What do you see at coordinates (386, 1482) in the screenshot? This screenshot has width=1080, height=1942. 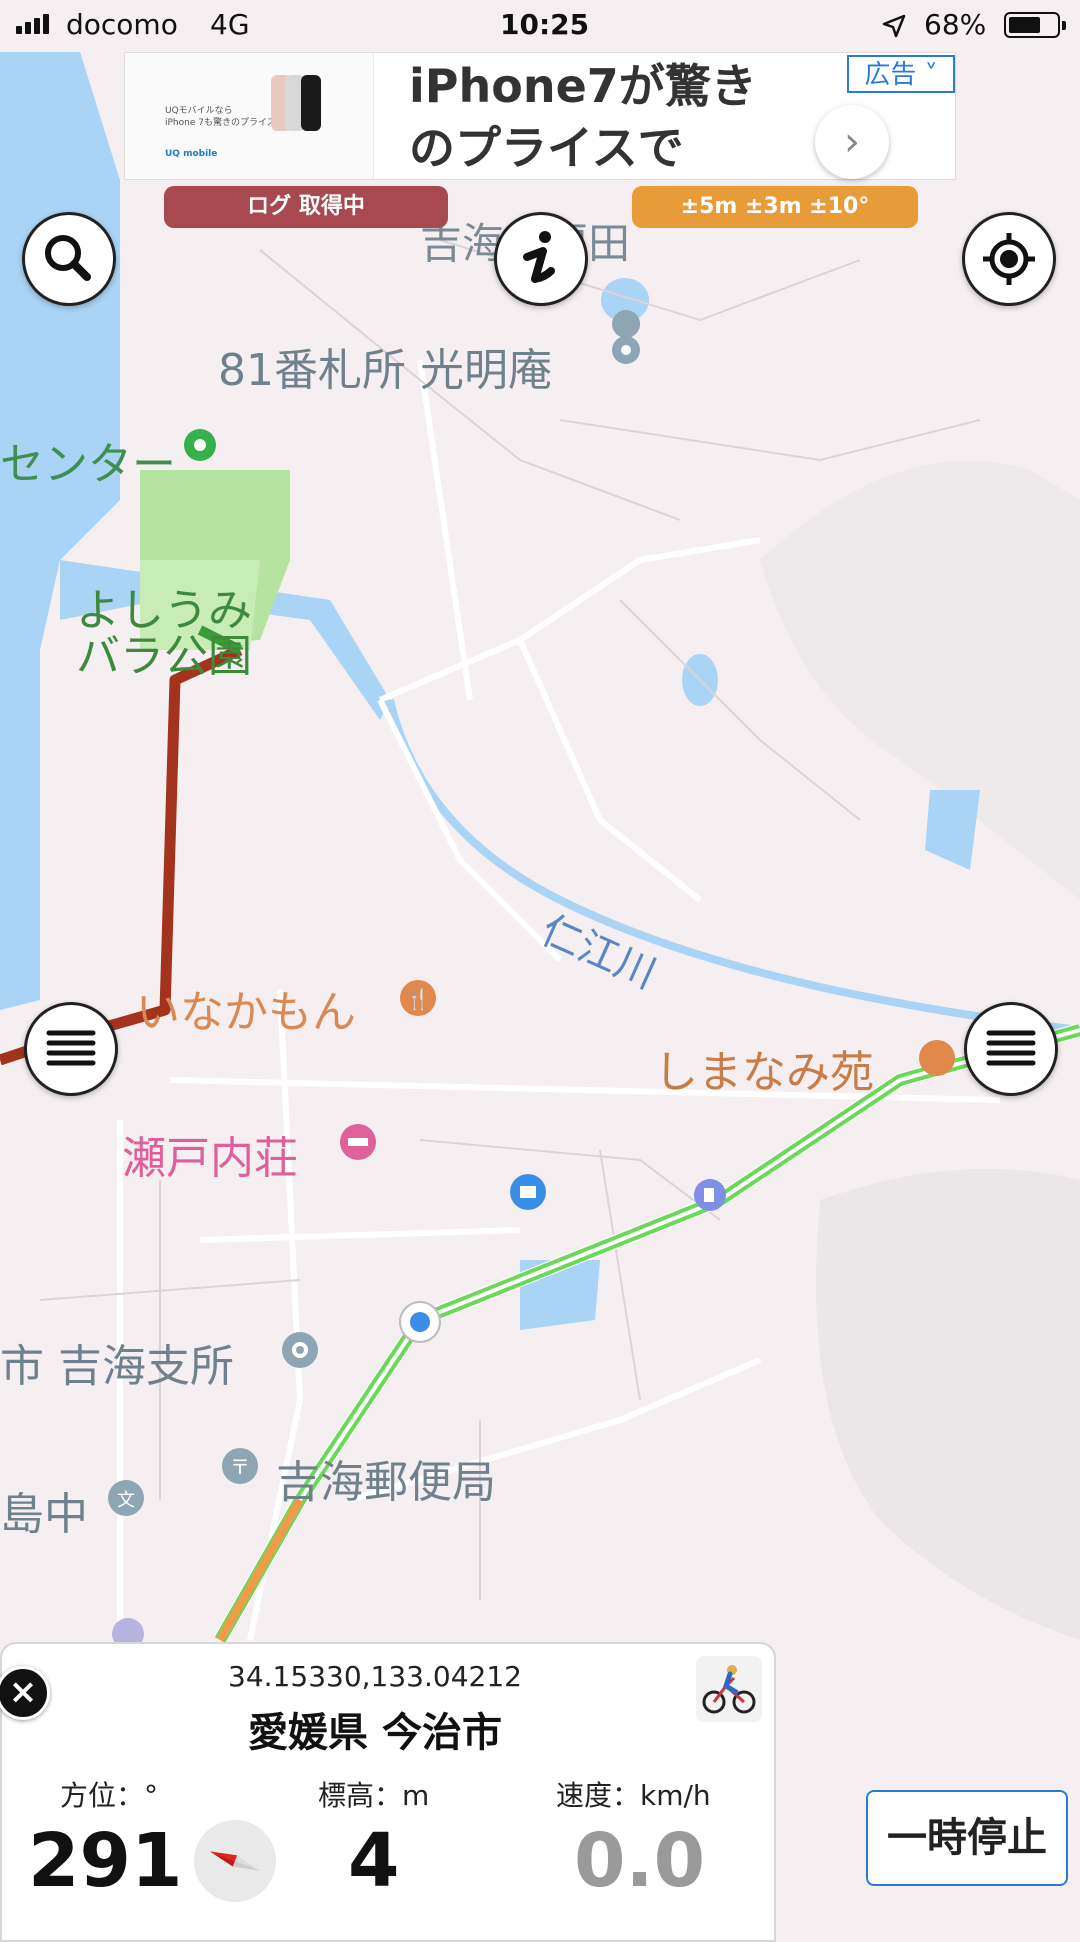 I see `map-label-post-office: 吉海郵便局` at bounding box center [386, 1482].